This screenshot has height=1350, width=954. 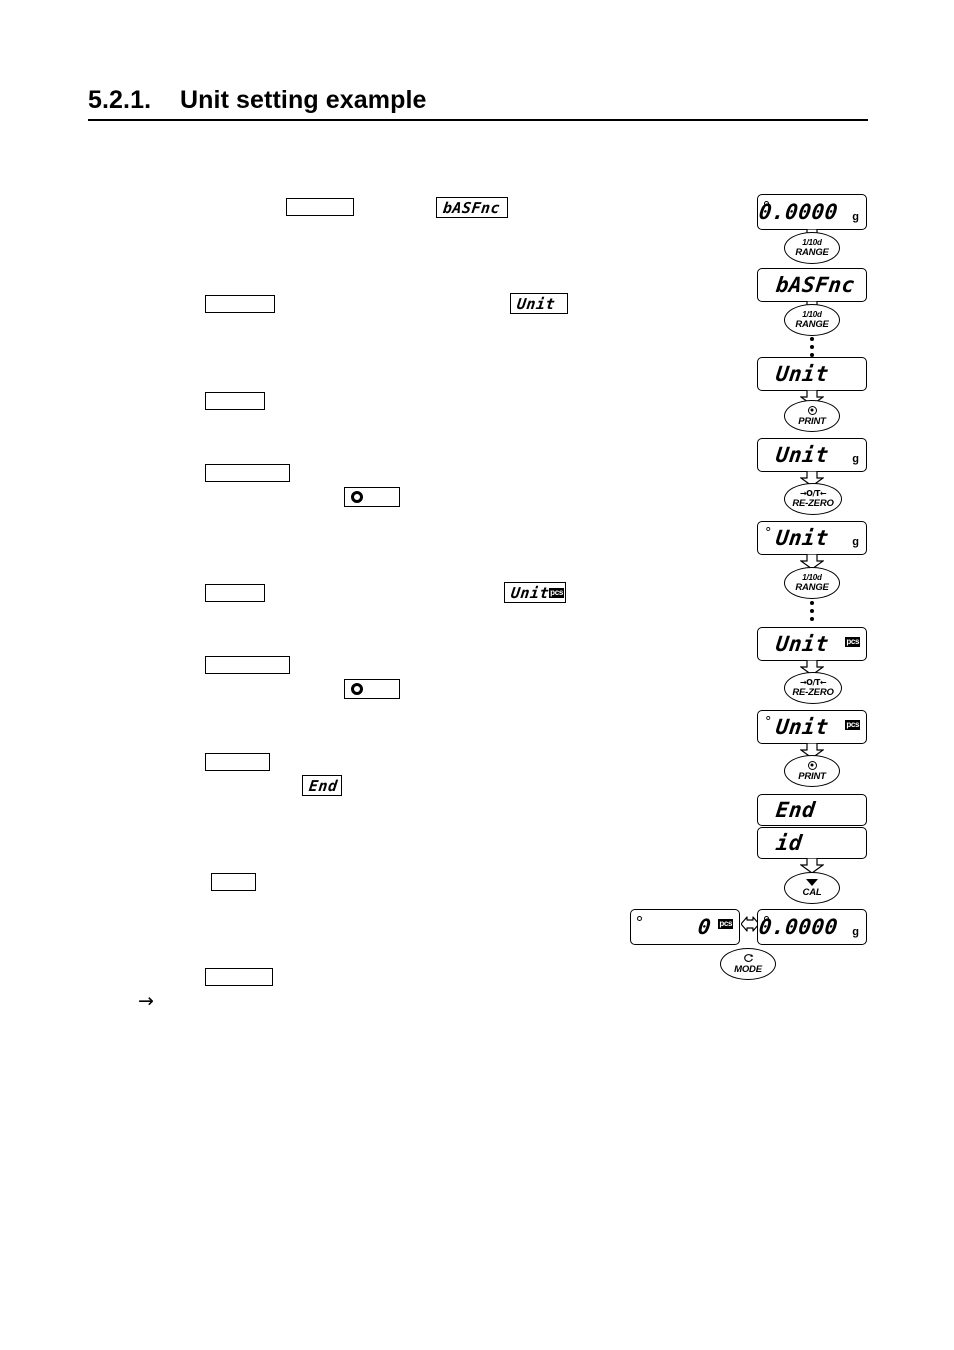 What do you see at coordinates (812, 455) in the screenshot?
I see `flow-display-unit-g: Unit g` at bounding box center [812, 455].